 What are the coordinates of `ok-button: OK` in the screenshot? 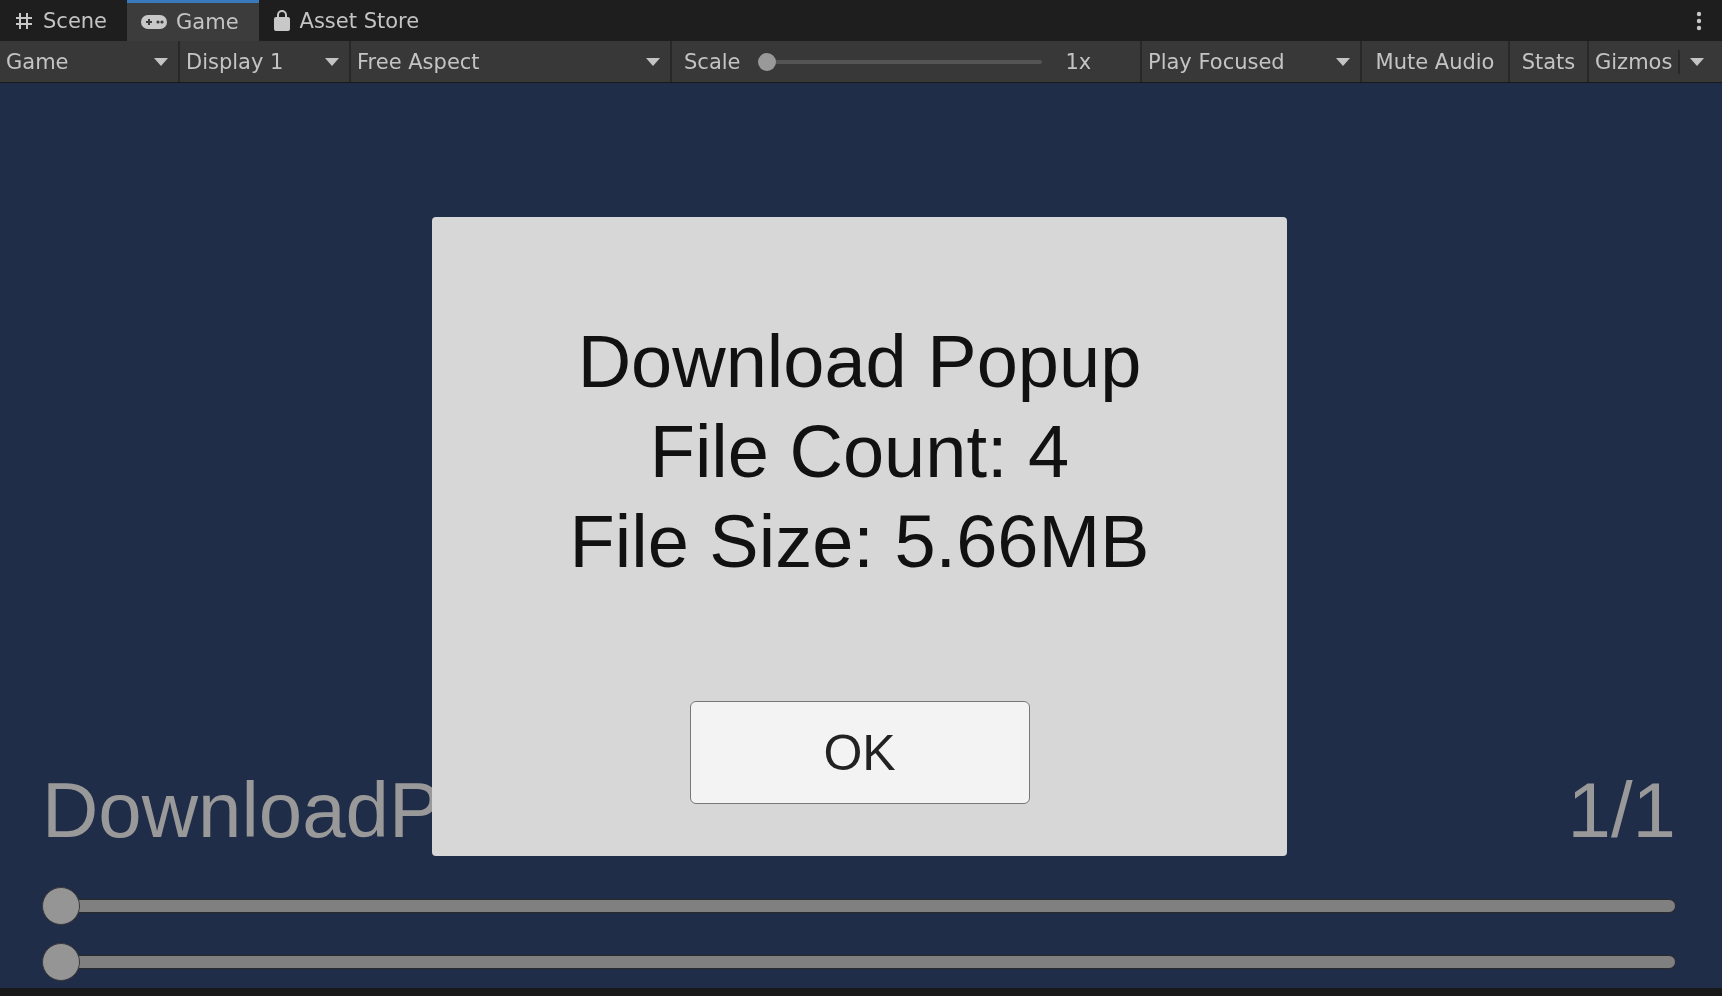 It's located at (859, 752).